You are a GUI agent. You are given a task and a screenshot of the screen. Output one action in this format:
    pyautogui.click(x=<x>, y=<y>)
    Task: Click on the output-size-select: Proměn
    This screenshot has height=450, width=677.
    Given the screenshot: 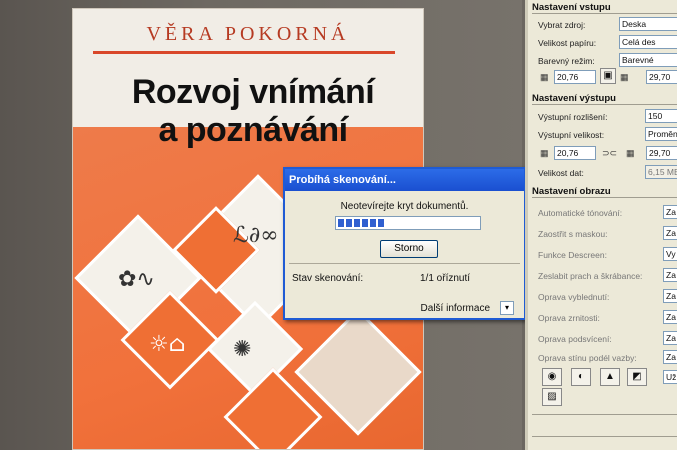 What is the action you would take?
    pyautogui.click(x=661, y=134)
    